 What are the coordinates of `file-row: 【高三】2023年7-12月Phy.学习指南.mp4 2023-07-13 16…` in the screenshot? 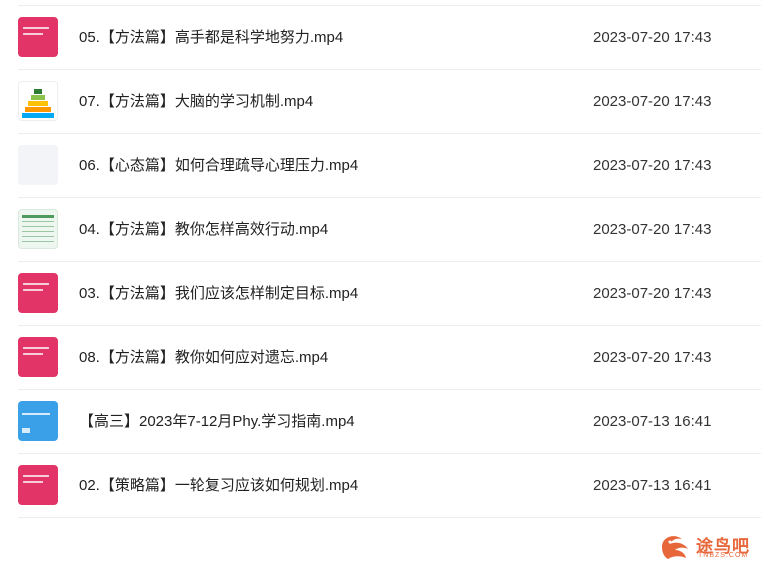 It's located at (389, 422).